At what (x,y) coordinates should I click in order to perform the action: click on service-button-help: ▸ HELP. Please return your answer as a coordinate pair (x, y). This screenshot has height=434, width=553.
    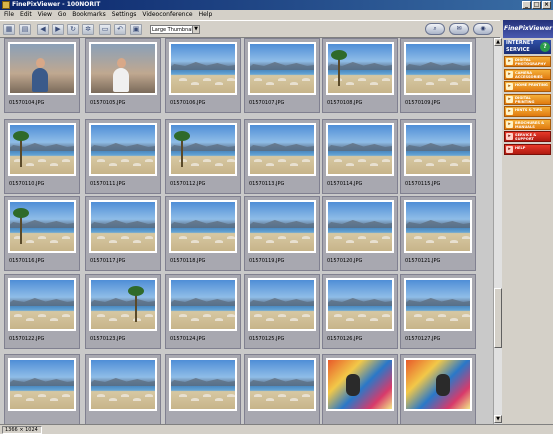
    Looking at the image, I should click on (527, 149).